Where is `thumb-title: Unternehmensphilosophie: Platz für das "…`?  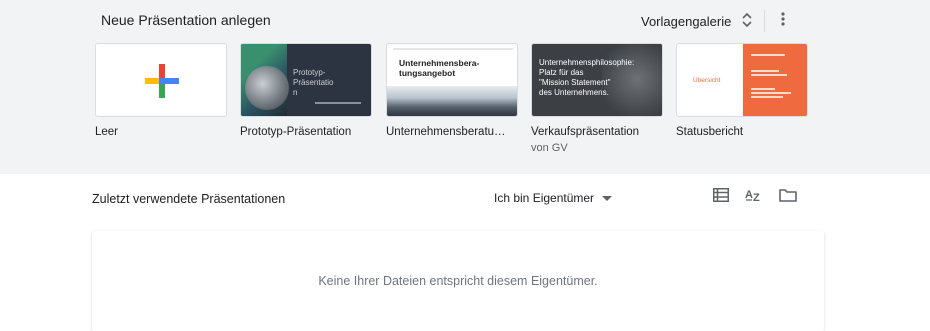
thumb-title: Unternehmensphilosophie: Platz für das "… is located at coordinates (587, 77).